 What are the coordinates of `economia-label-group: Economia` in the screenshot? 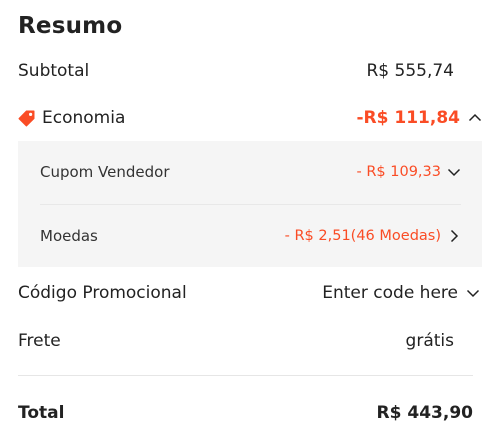 It's located at (71, 118).